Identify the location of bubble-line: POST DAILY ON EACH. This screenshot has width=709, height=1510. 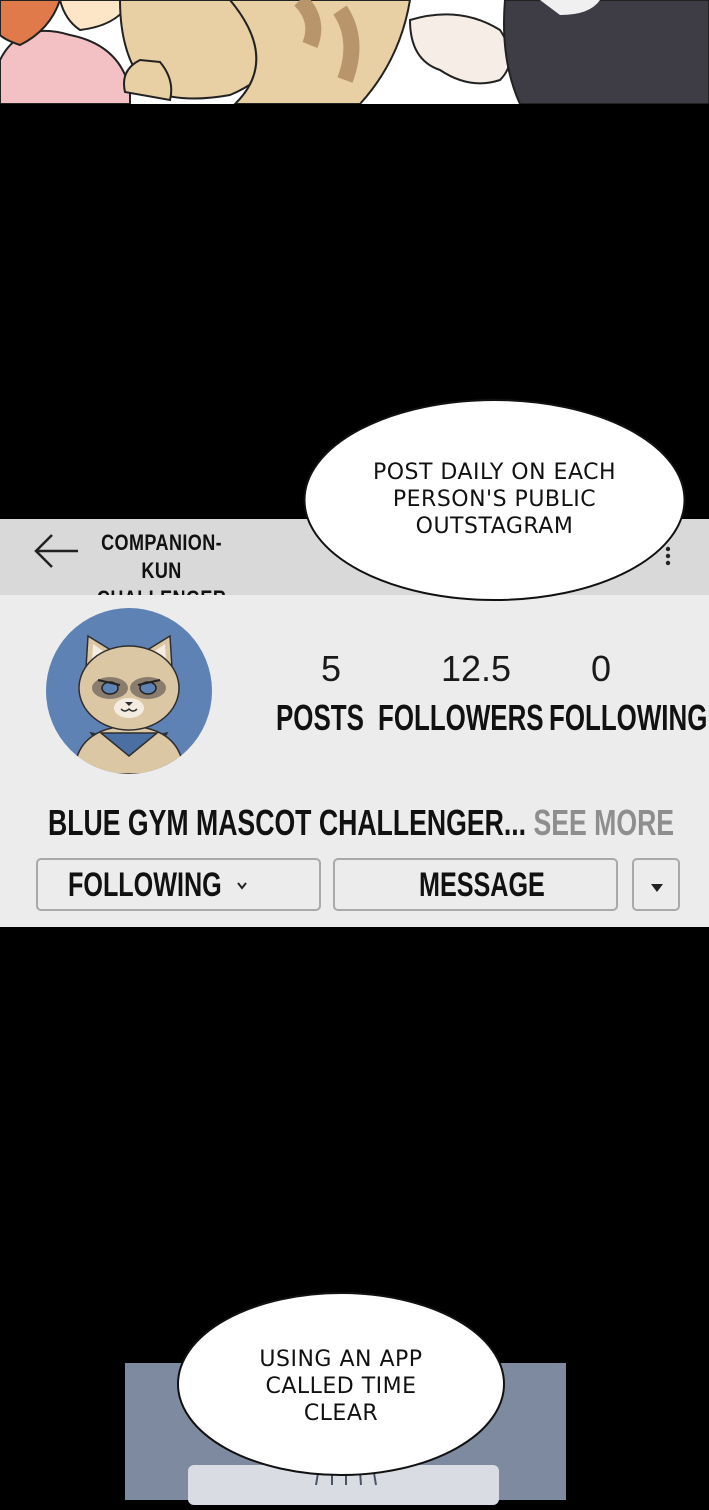
(494, 472).